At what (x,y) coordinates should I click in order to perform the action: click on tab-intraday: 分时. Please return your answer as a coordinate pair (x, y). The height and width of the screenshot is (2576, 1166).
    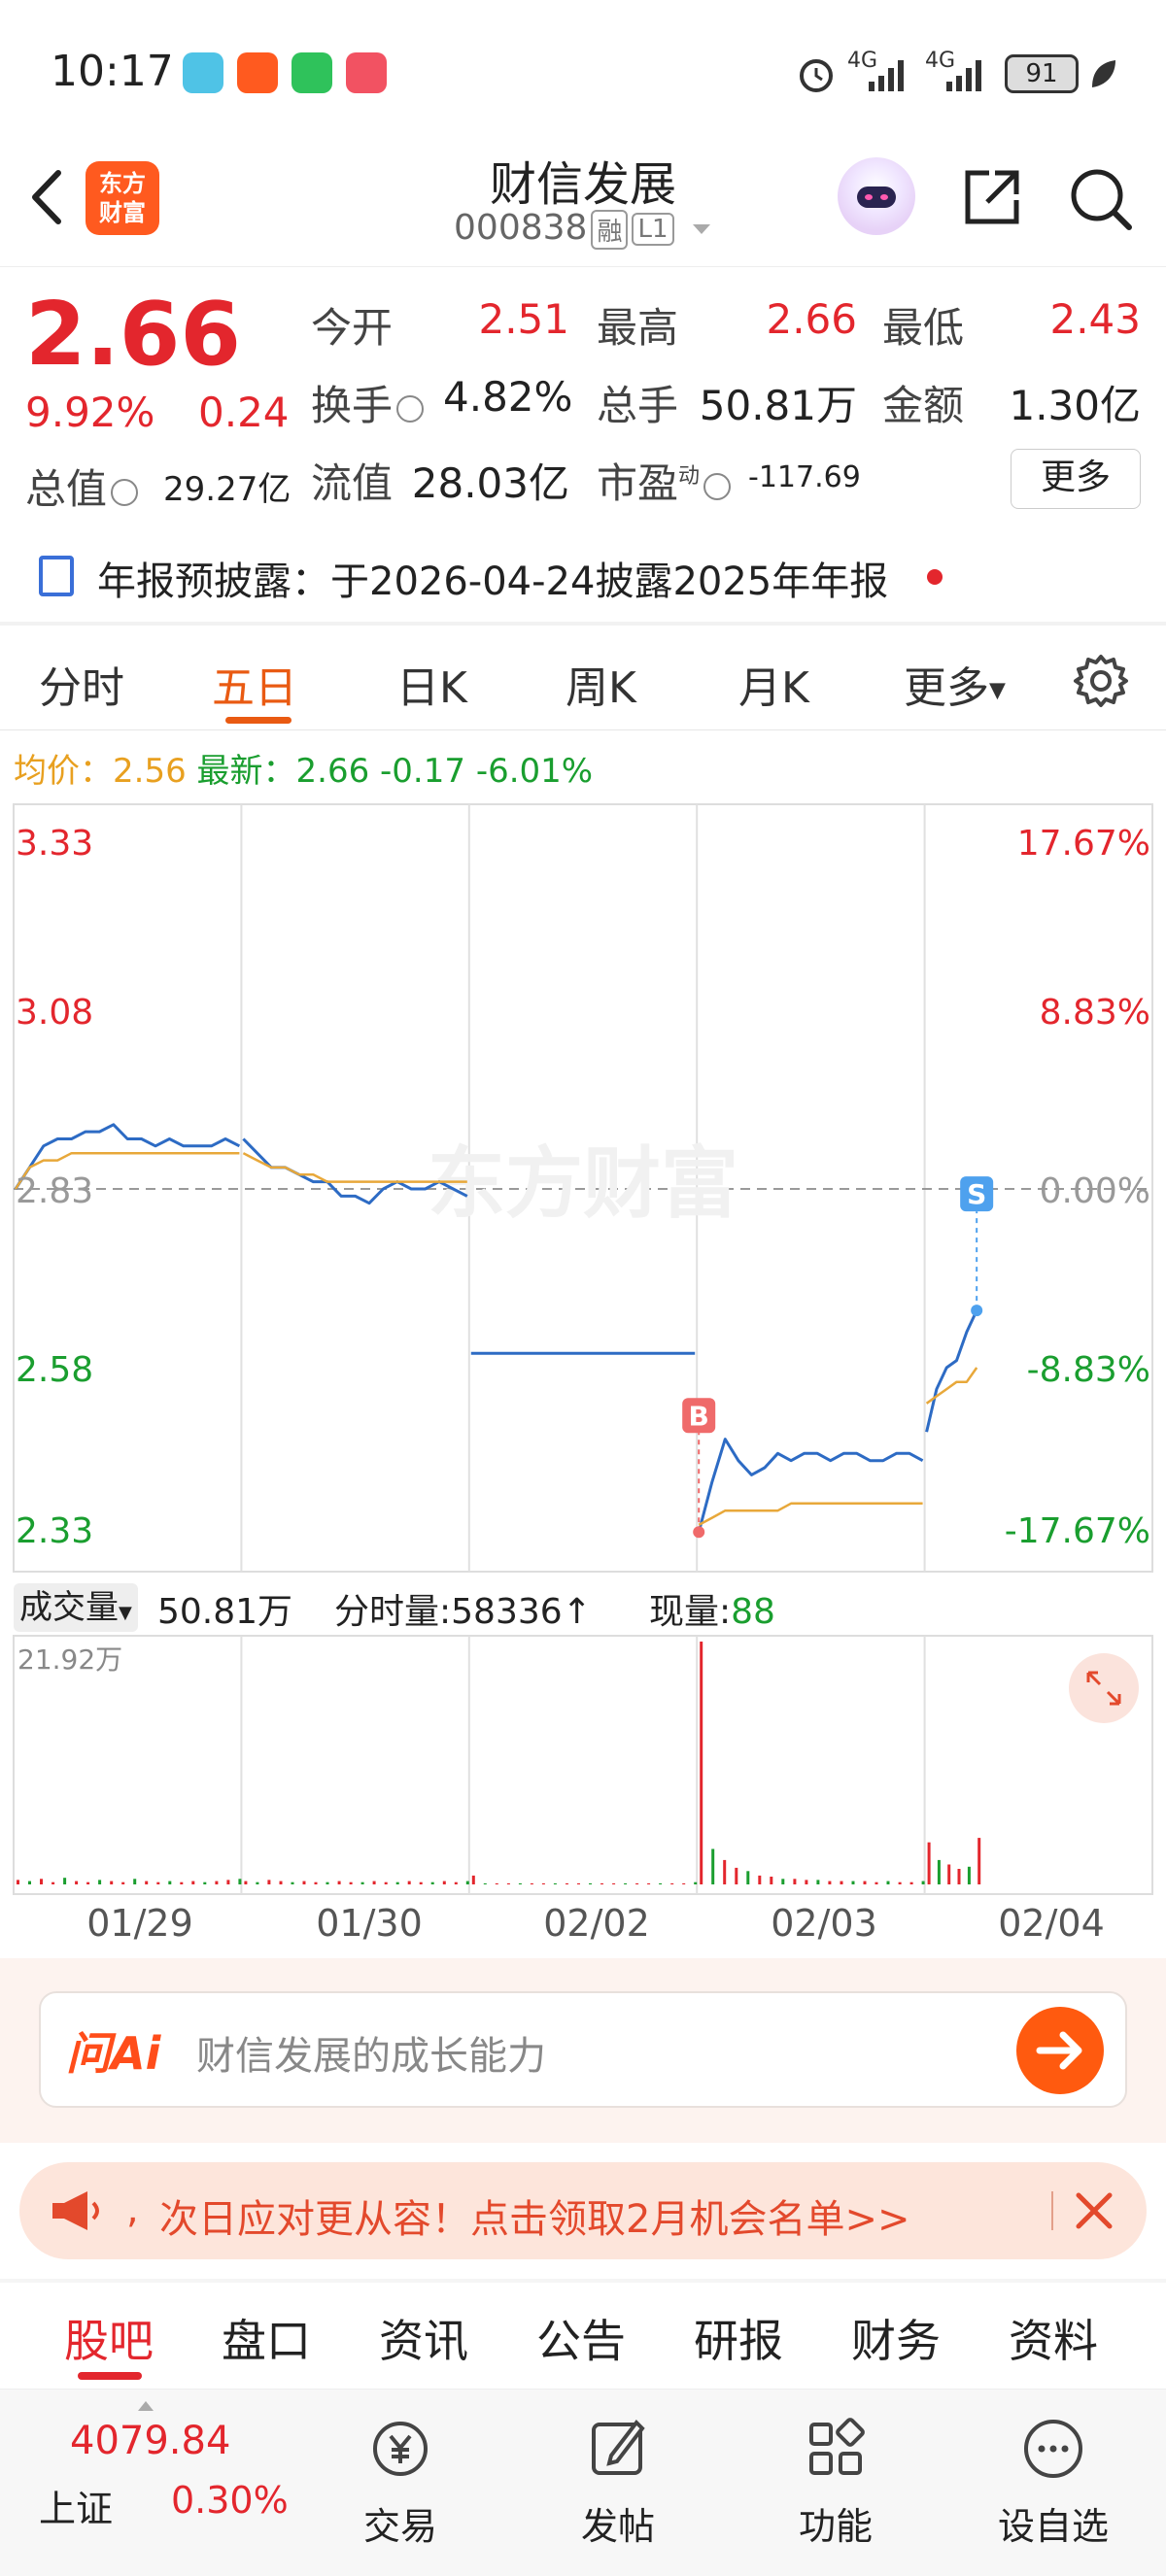
    Looking at the image, I should click on (81, 684).